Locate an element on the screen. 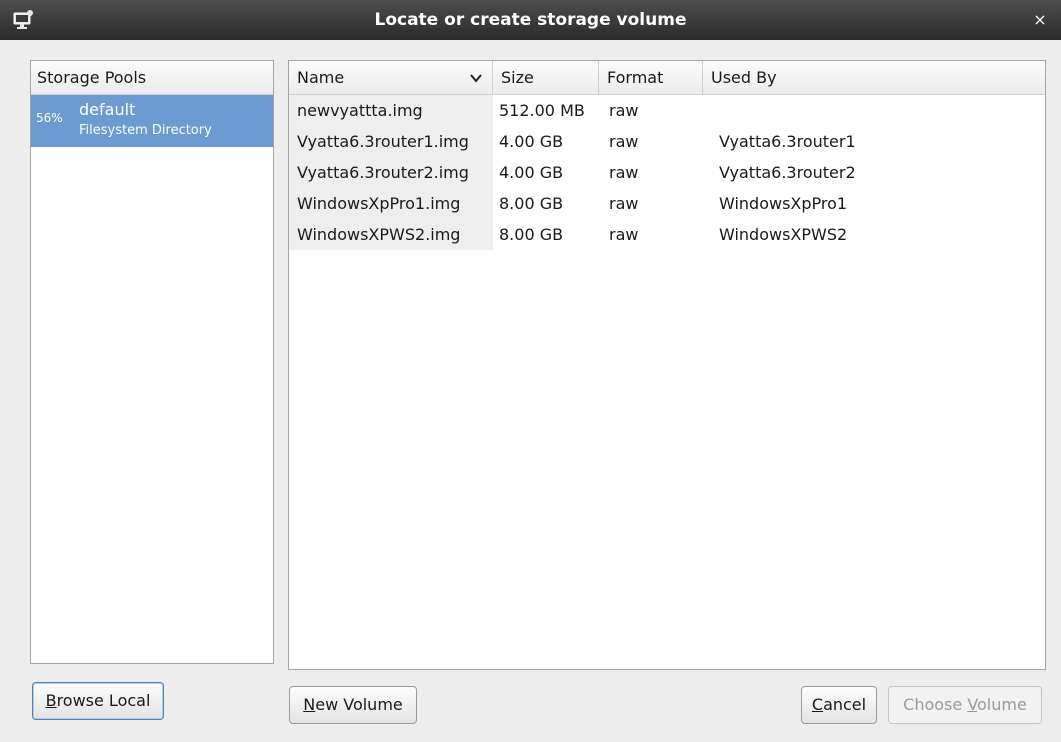  browse-local-label: rowse Local is located at coordinates (103, 700).